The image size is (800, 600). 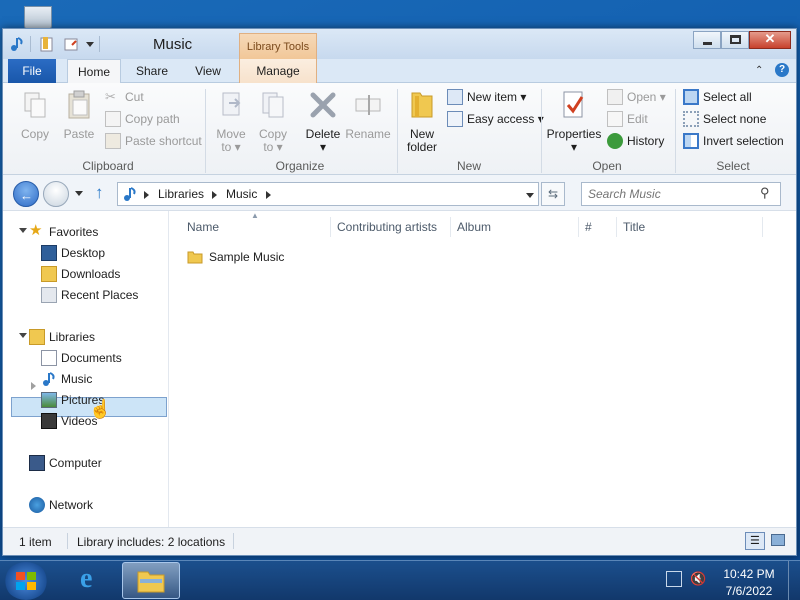 What do you see at coordinates (110, 96) in the screenshot?
I see `scissors-icon: ✂` at bounding box center [110, 96].